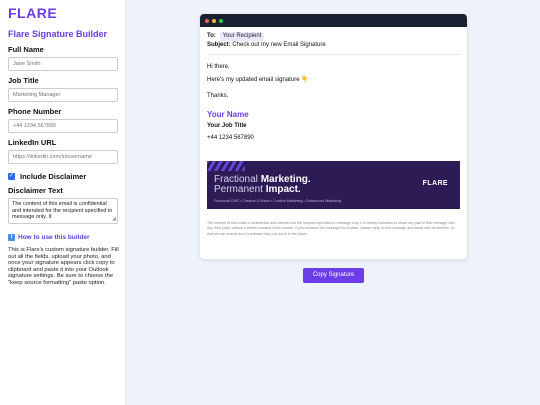 The height and width of the screenshot is (405, 540). Describe the element at coordinates (63, 95) in the screenshot. I see `job-title-input` at that location.